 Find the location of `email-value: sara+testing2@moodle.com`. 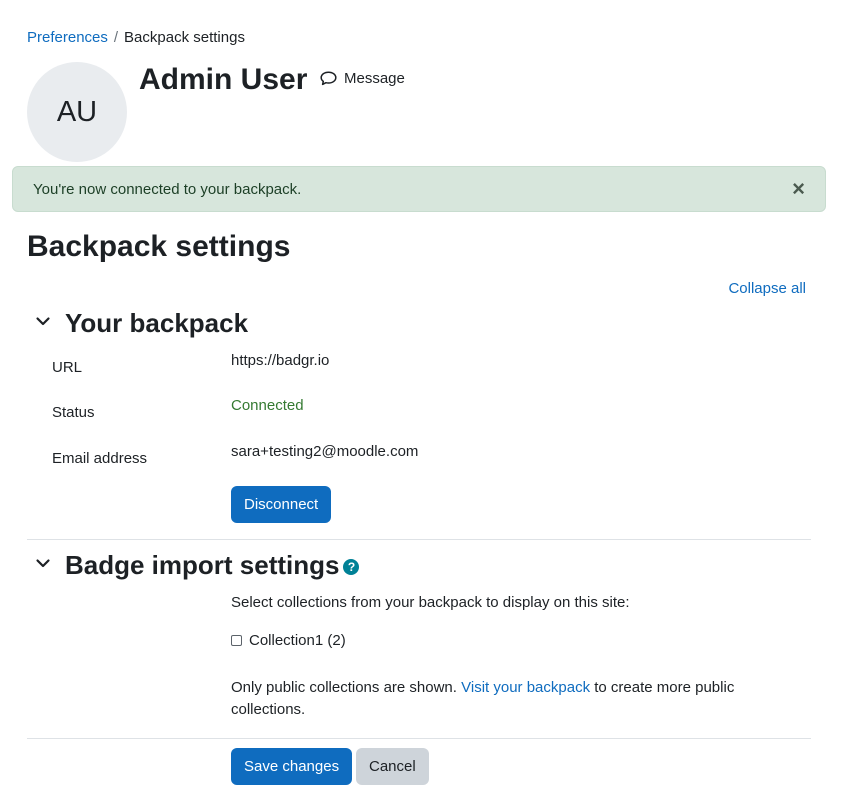

email-value: sara+testing2@moodle.com is located at coordinates (325, 451).